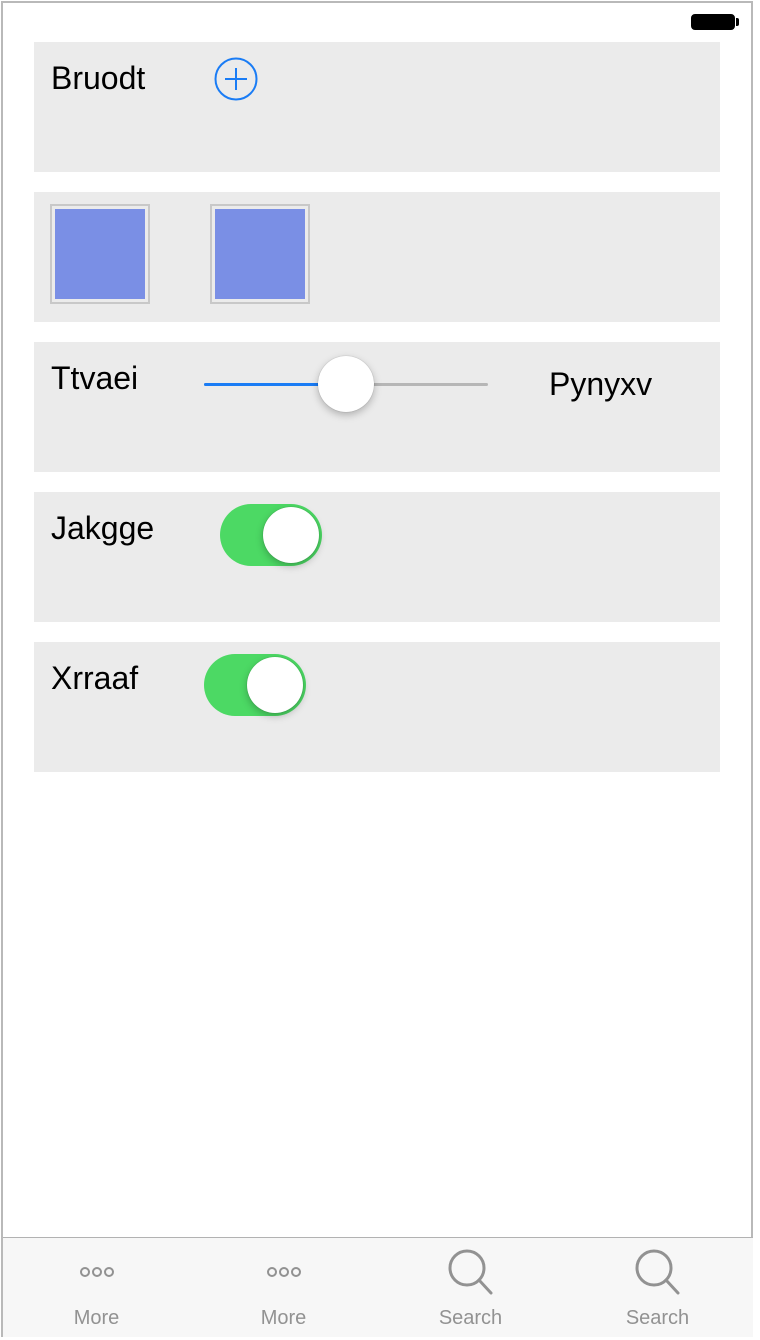  I want to click on add-row-label: Bruodt, so click(98, 78).